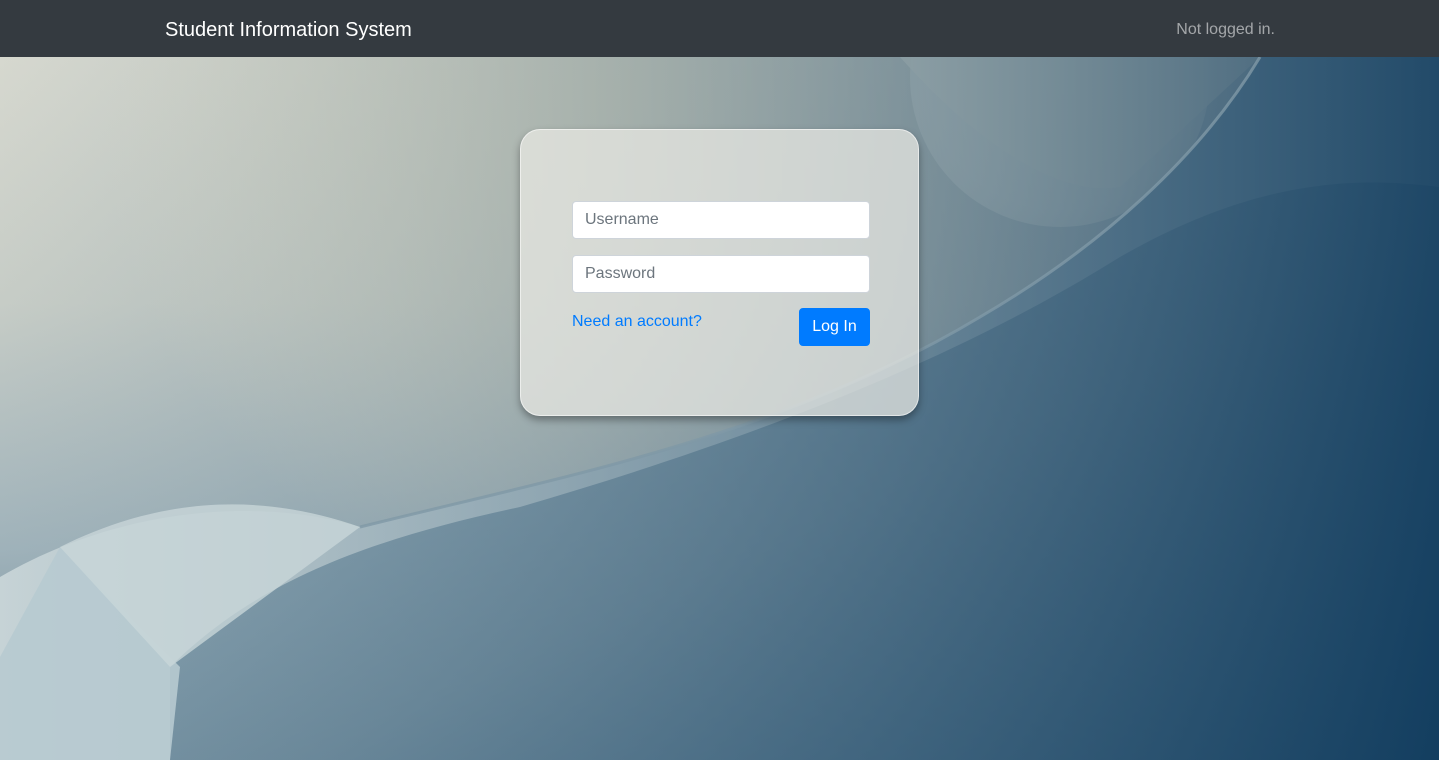  I want to click on login-card: Need an account? Log In, so click(719, 272).